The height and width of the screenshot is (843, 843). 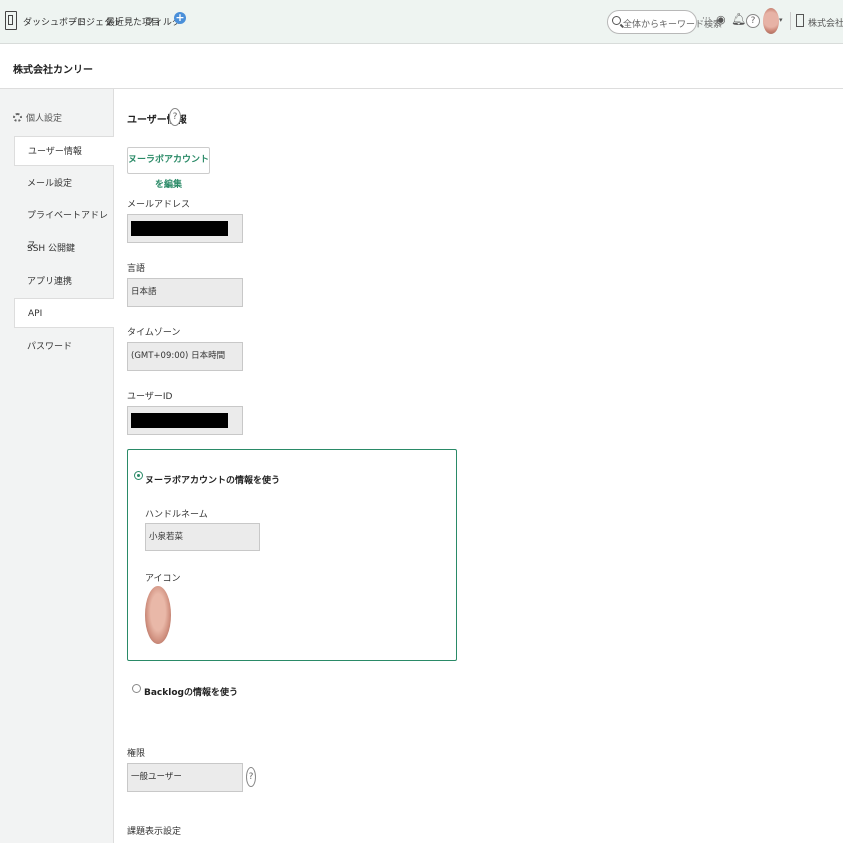 What do you see at coordinates (44, 119) in the screenshot?
I see `sidebar-heading-label: 個人設定` at bounding box center [44, 119].